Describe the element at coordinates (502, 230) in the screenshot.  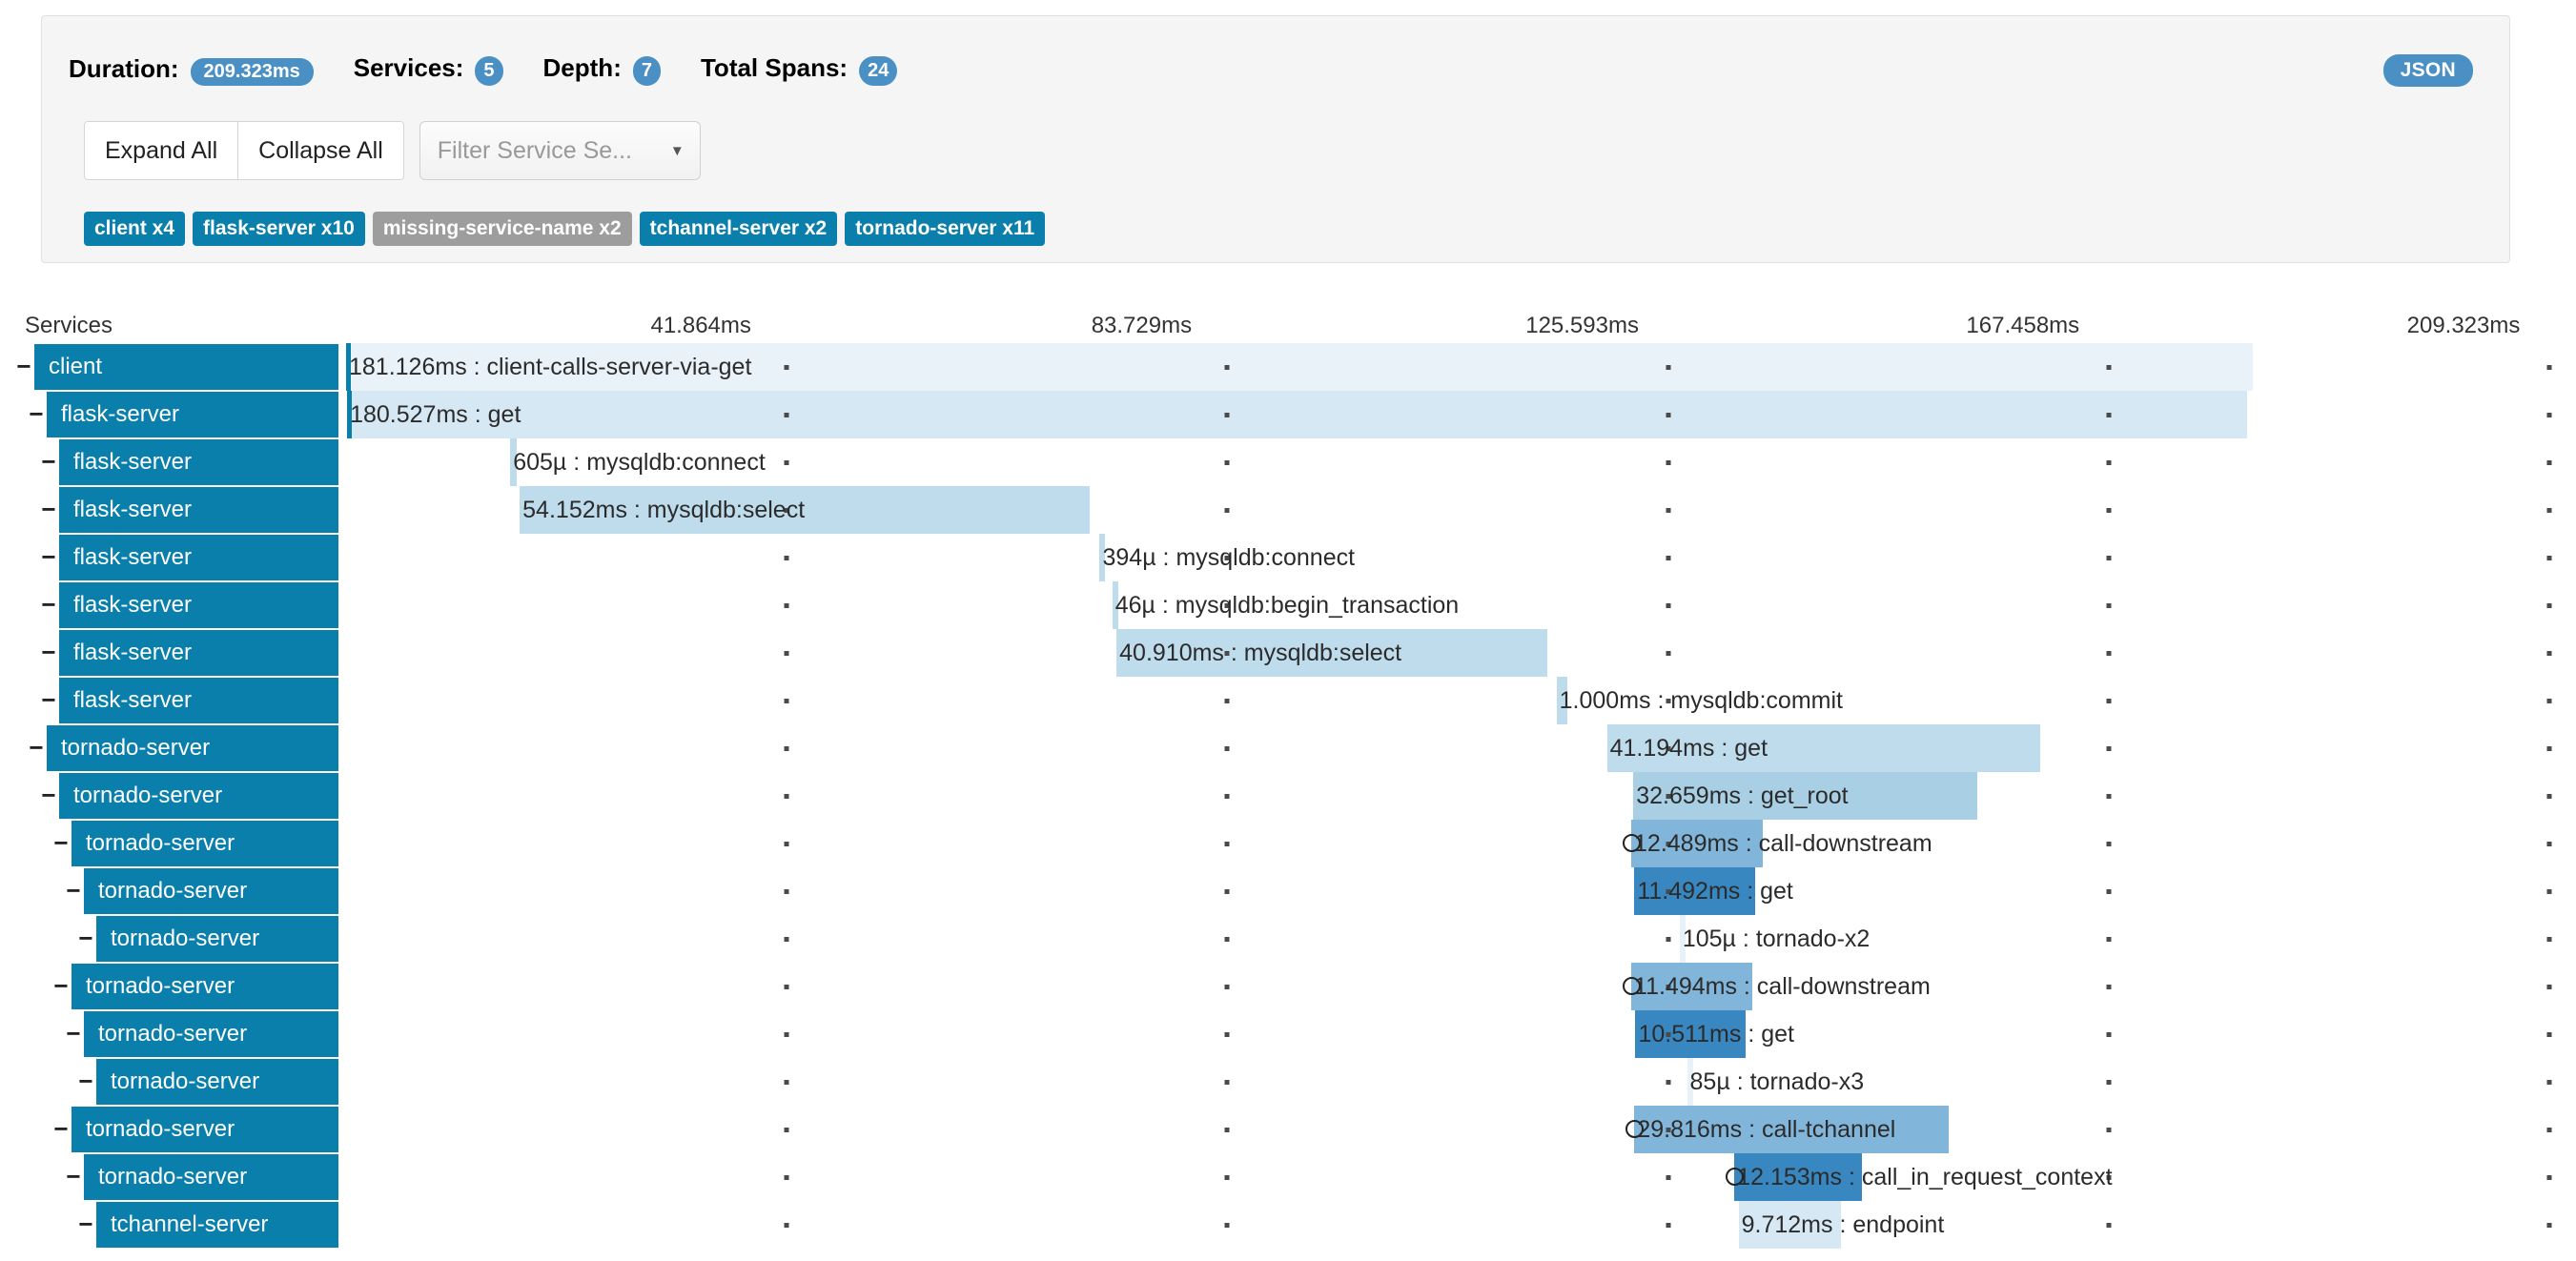
I see `service-chip: missing-service-name x2` at that location.